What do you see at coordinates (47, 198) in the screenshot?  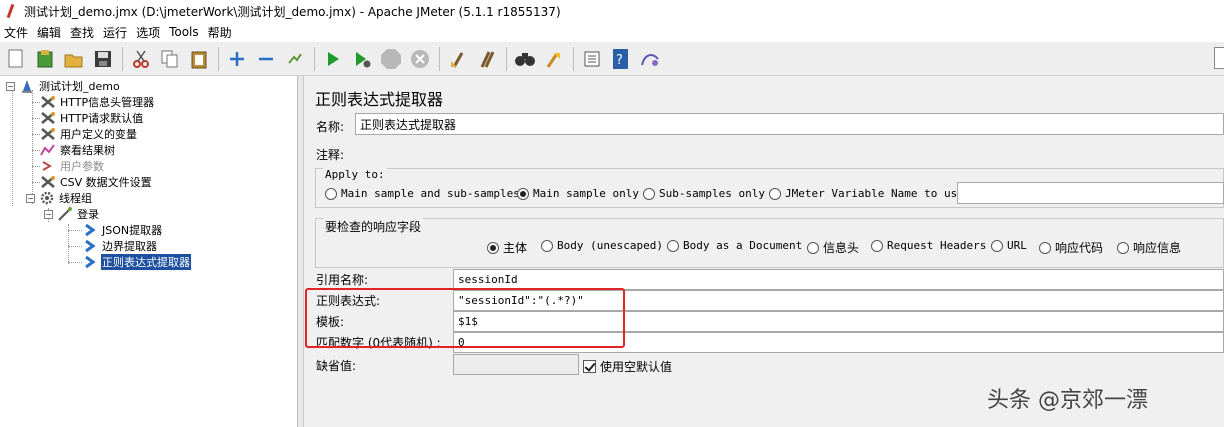 I see `gear-icon` at bounding box center [47, 198].